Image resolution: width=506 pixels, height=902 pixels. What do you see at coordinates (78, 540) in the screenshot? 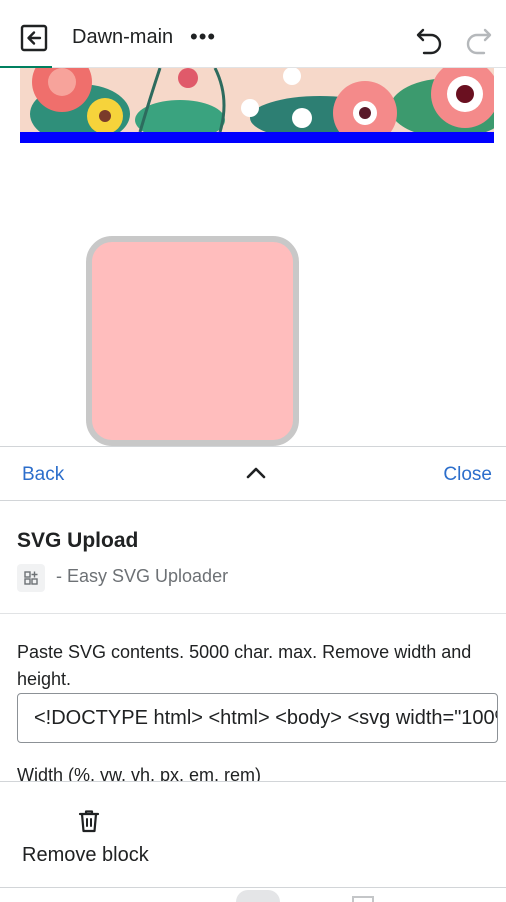
I see `block-title: SVG Upload` at bounding box center [78, 540].